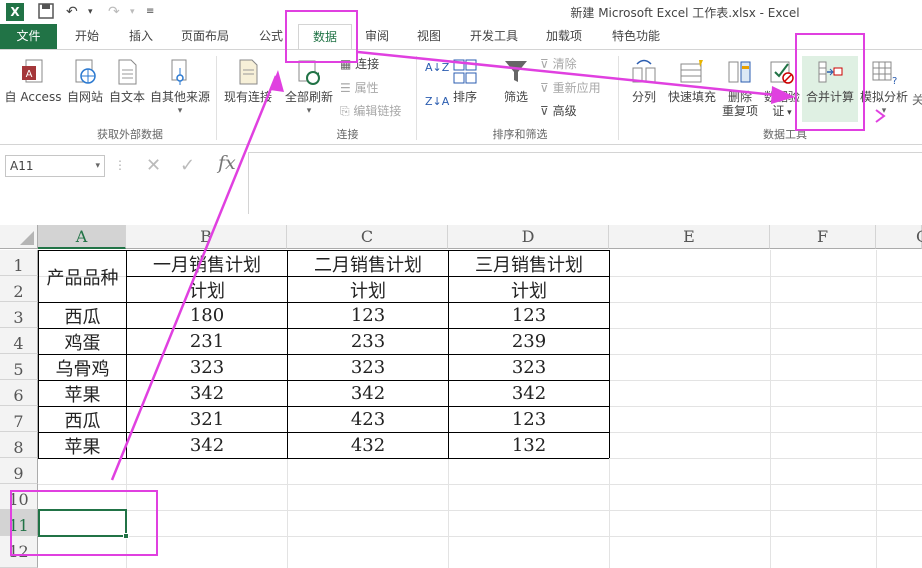 The width and height of the screenshot is (922, 568). What do you see at coordinates (19, 471) in the screenshot?
I see `row-header-9: 9` at bounding box center [19, 471].